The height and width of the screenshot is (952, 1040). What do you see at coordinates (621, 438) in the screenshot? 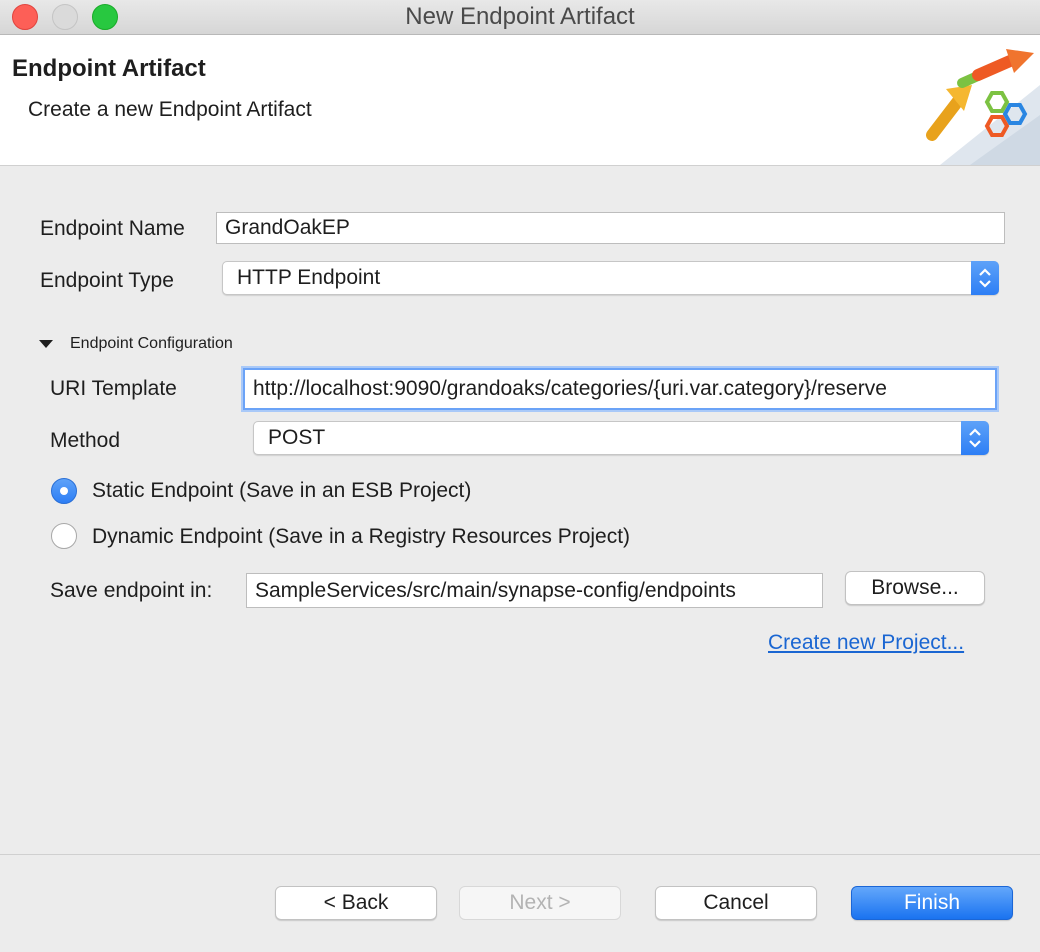
I see `method-select: POST` at bounding box center [621, 438].